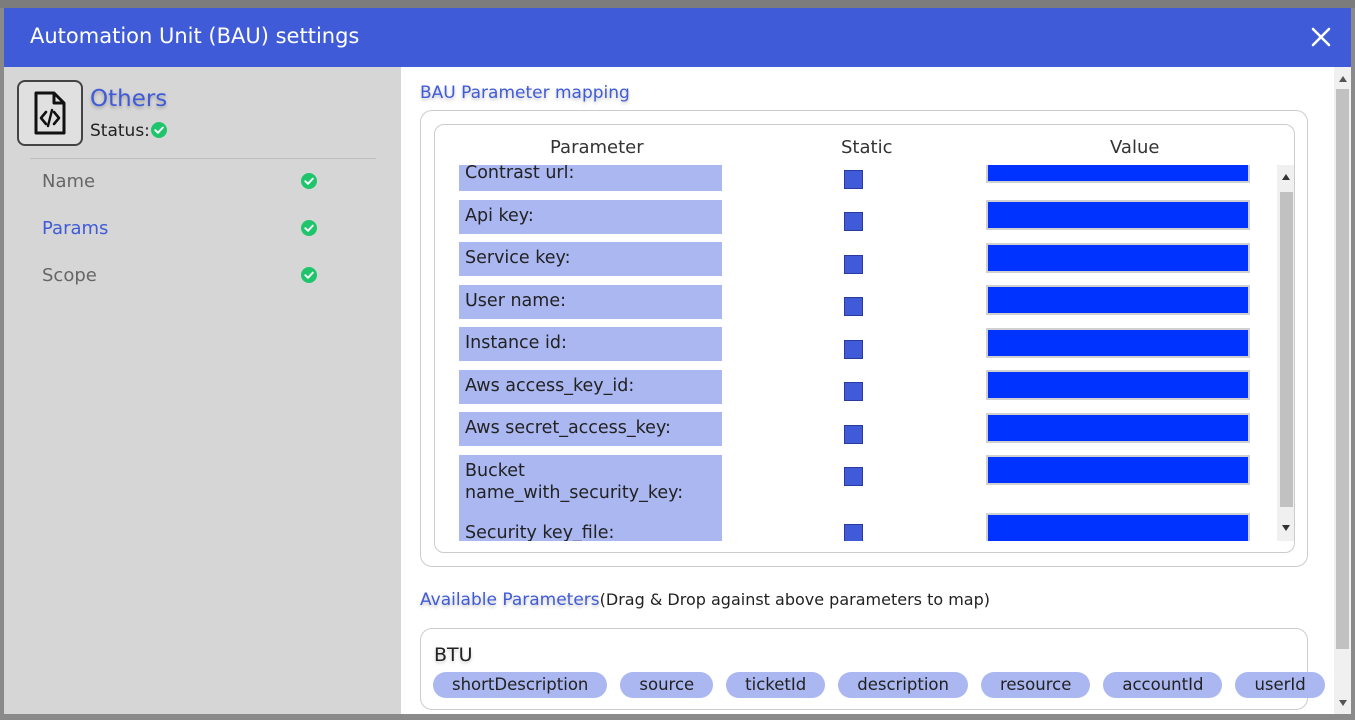  Describe the element at coordinates (677, 4) in the screenshot. I see `backdrop` at that location.